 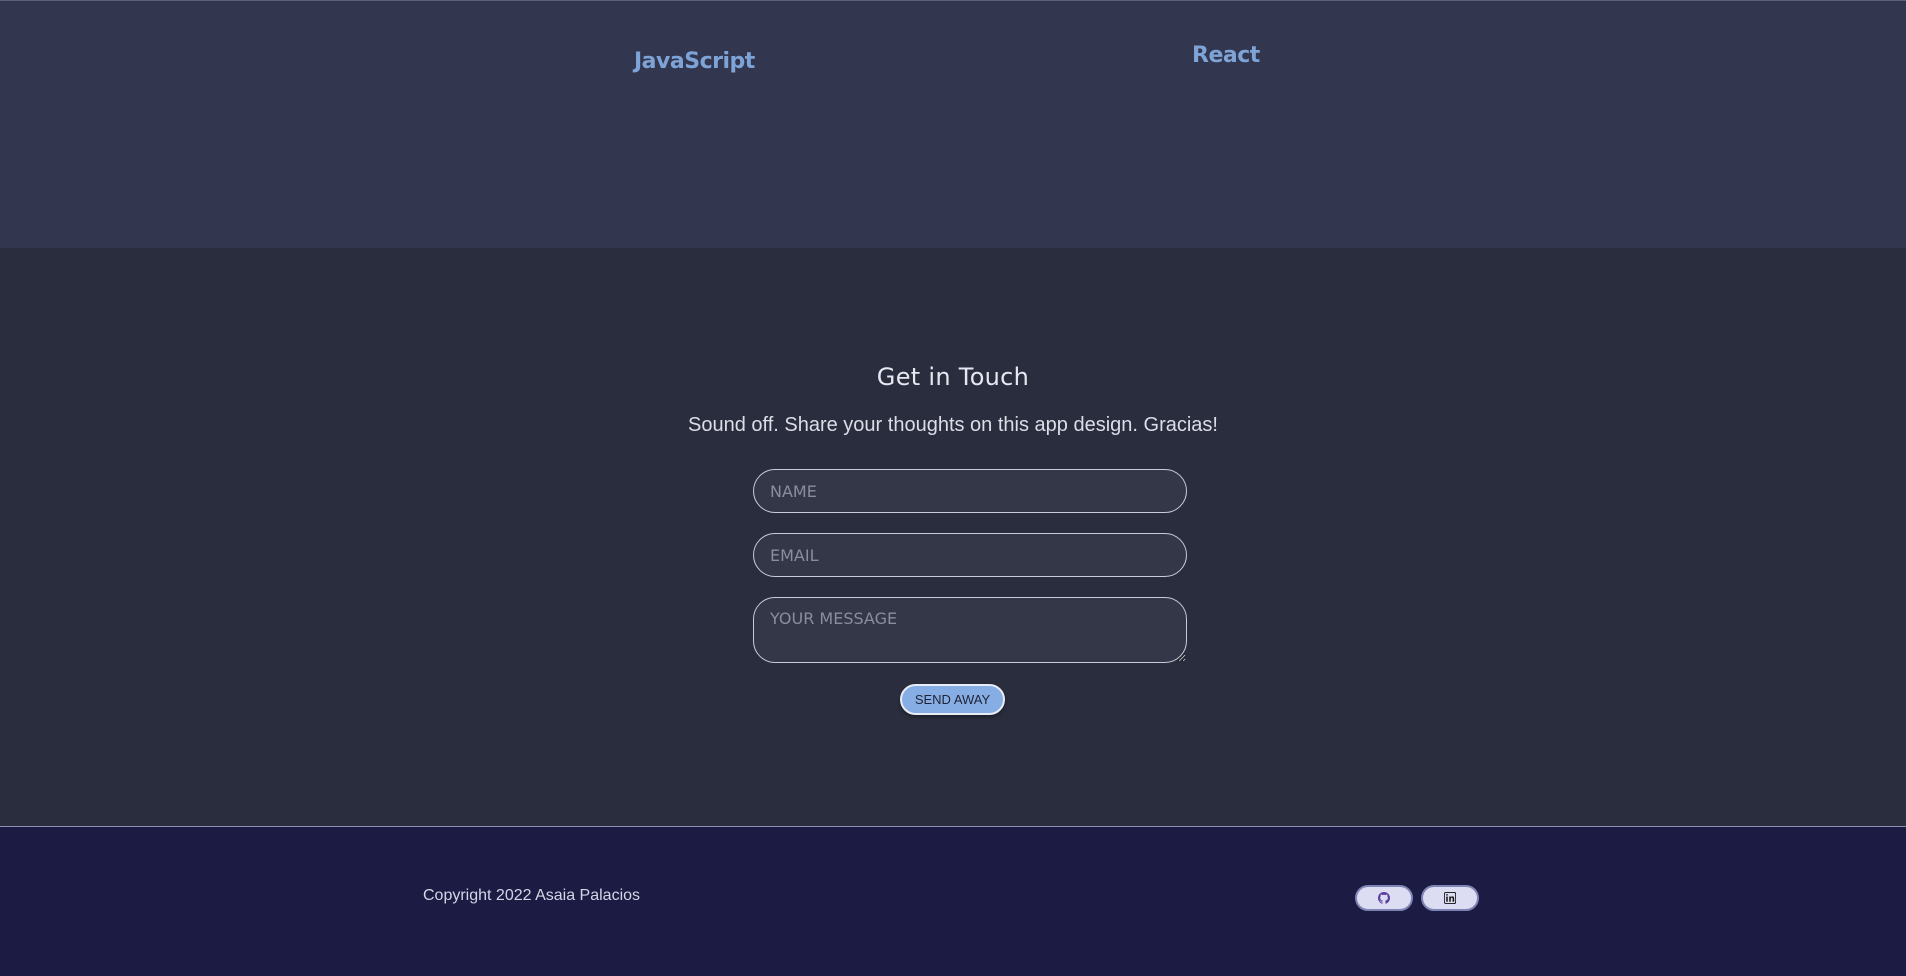 I want to click on github-button, so click(x=1384, y=898).